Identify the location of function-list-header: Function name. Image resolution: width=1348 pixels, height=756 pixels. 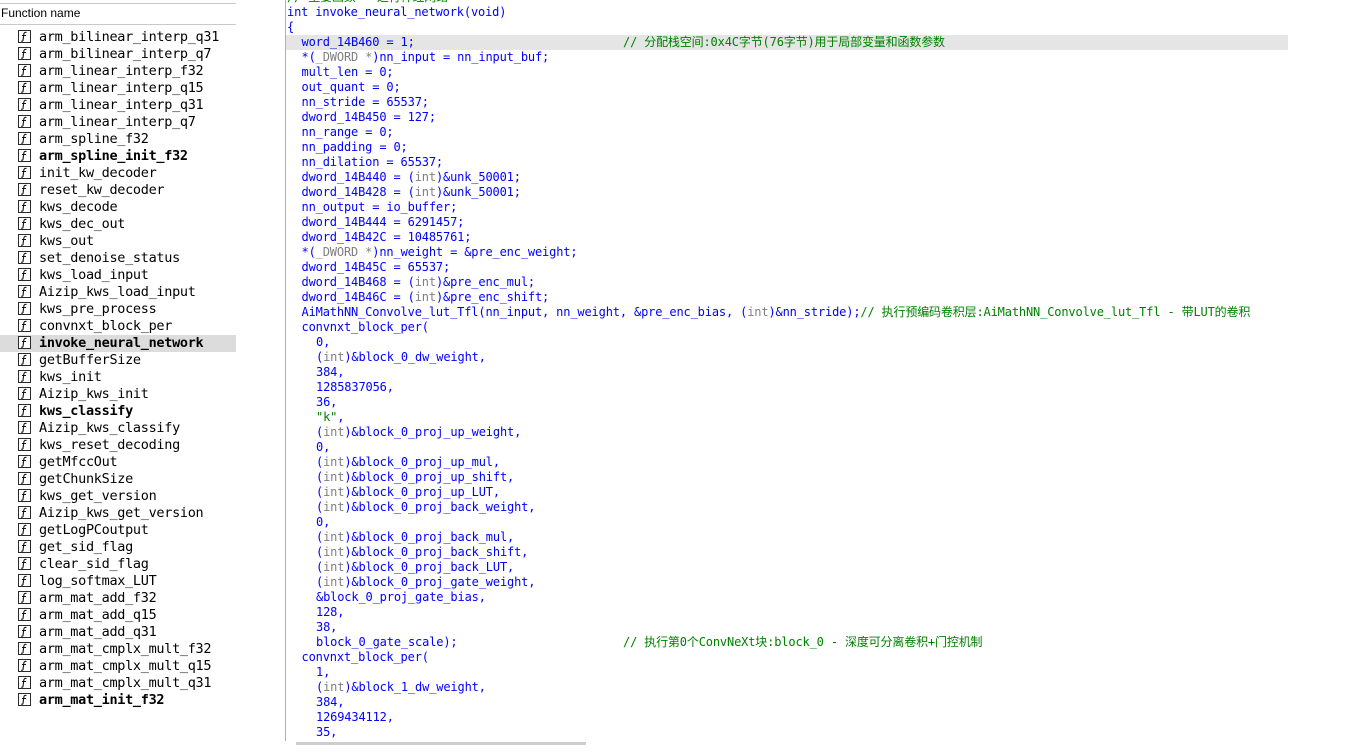
(118, 14).